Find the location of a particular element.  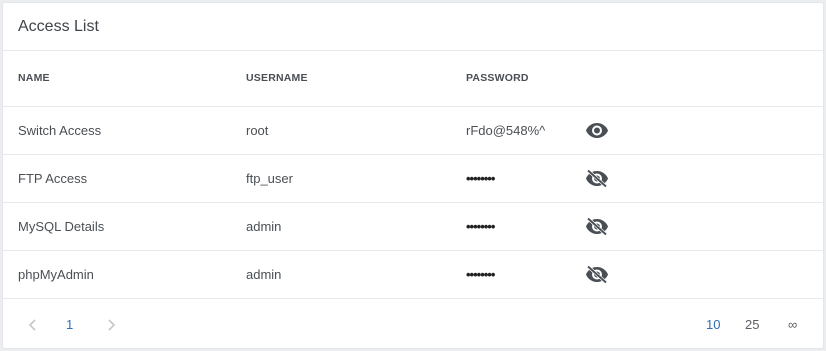

eye-icon is located at coordinates (597, 130).